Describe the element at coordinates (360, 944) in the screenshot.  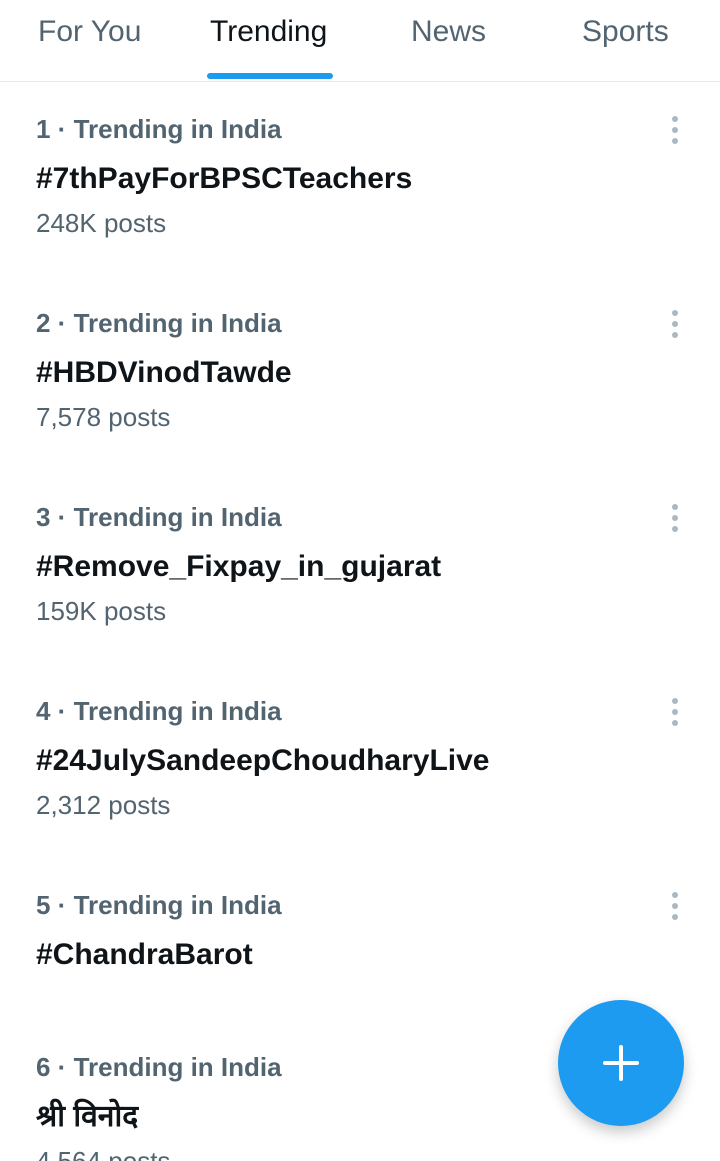
I see `trend-item: 5 · Trending in India #ChandraBarot` at that location.